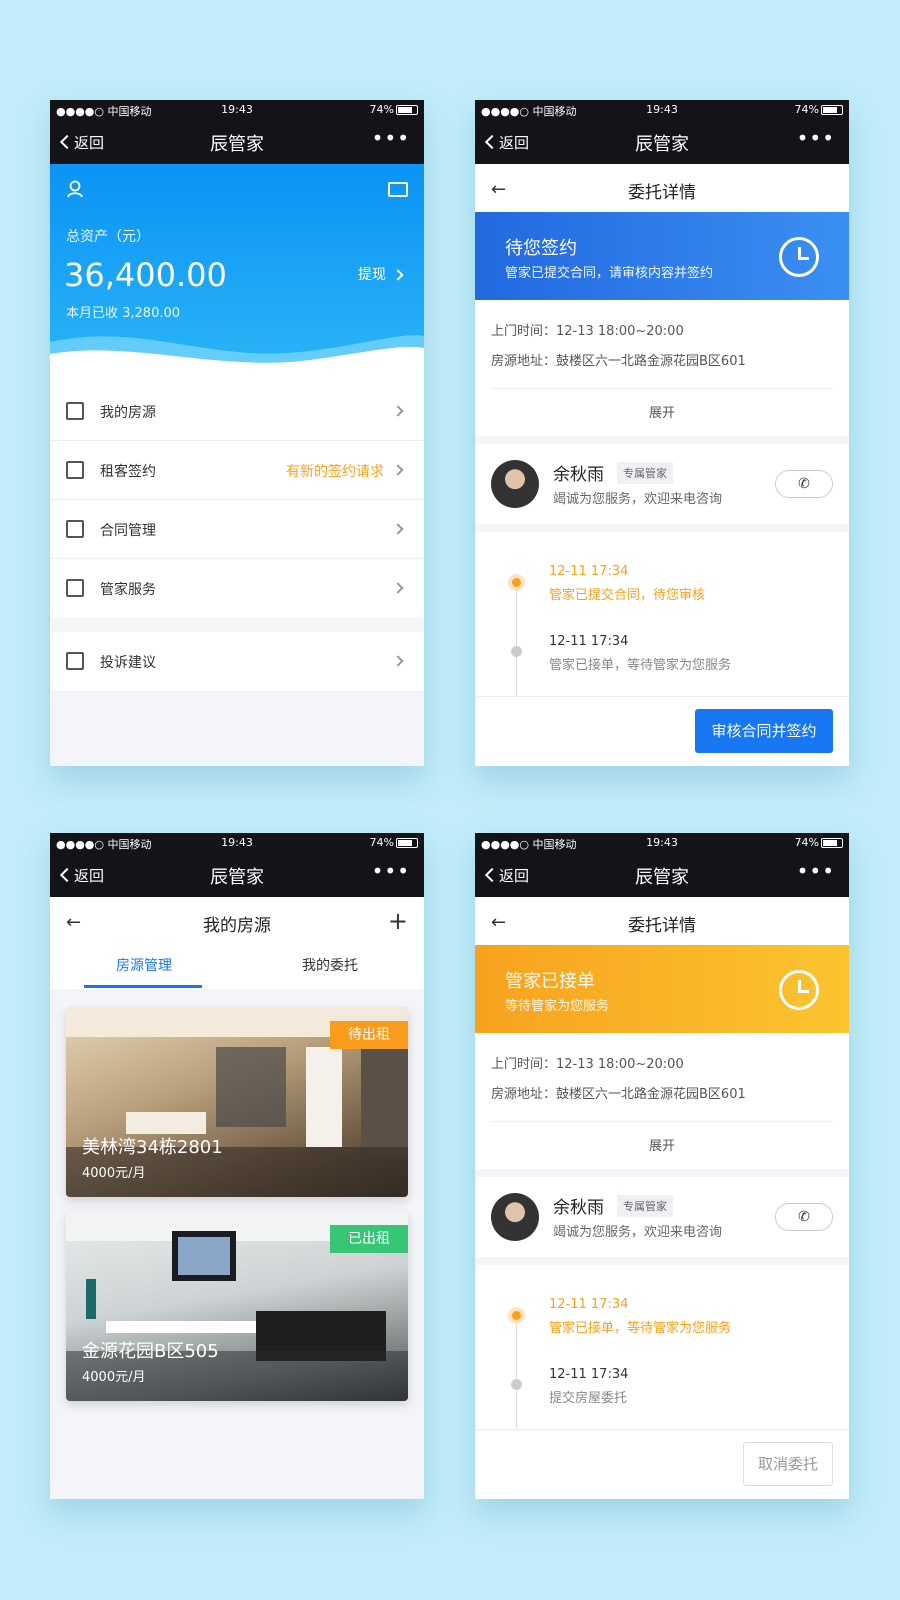 The image size is (900, 1600). What do you see at coordinates (237, 470) in the screenshot?
I see `menu-item-tenant-sign: 租客签约 有新的签约请求` at bounding box center [237, 470].